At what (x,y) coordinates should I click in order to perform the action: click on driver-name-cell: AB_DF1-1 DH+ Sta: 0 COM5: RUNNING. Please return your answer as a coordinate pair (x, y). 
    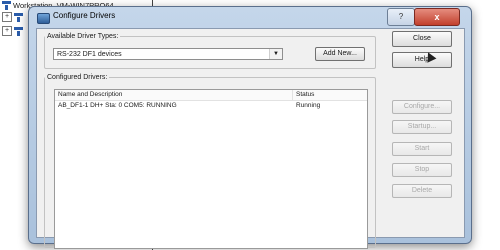
    Looking at the image, I should click on (117, 105).